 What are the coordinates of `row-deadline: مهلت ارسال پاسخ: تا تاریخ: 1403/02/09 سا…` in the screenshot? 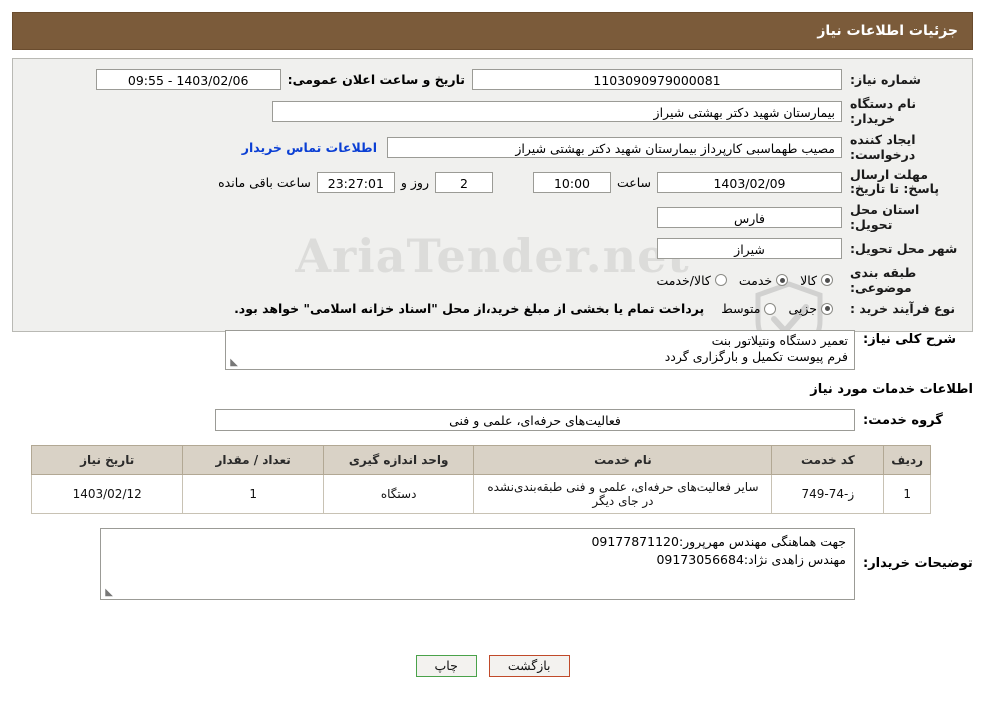 It's located at (492, 182).